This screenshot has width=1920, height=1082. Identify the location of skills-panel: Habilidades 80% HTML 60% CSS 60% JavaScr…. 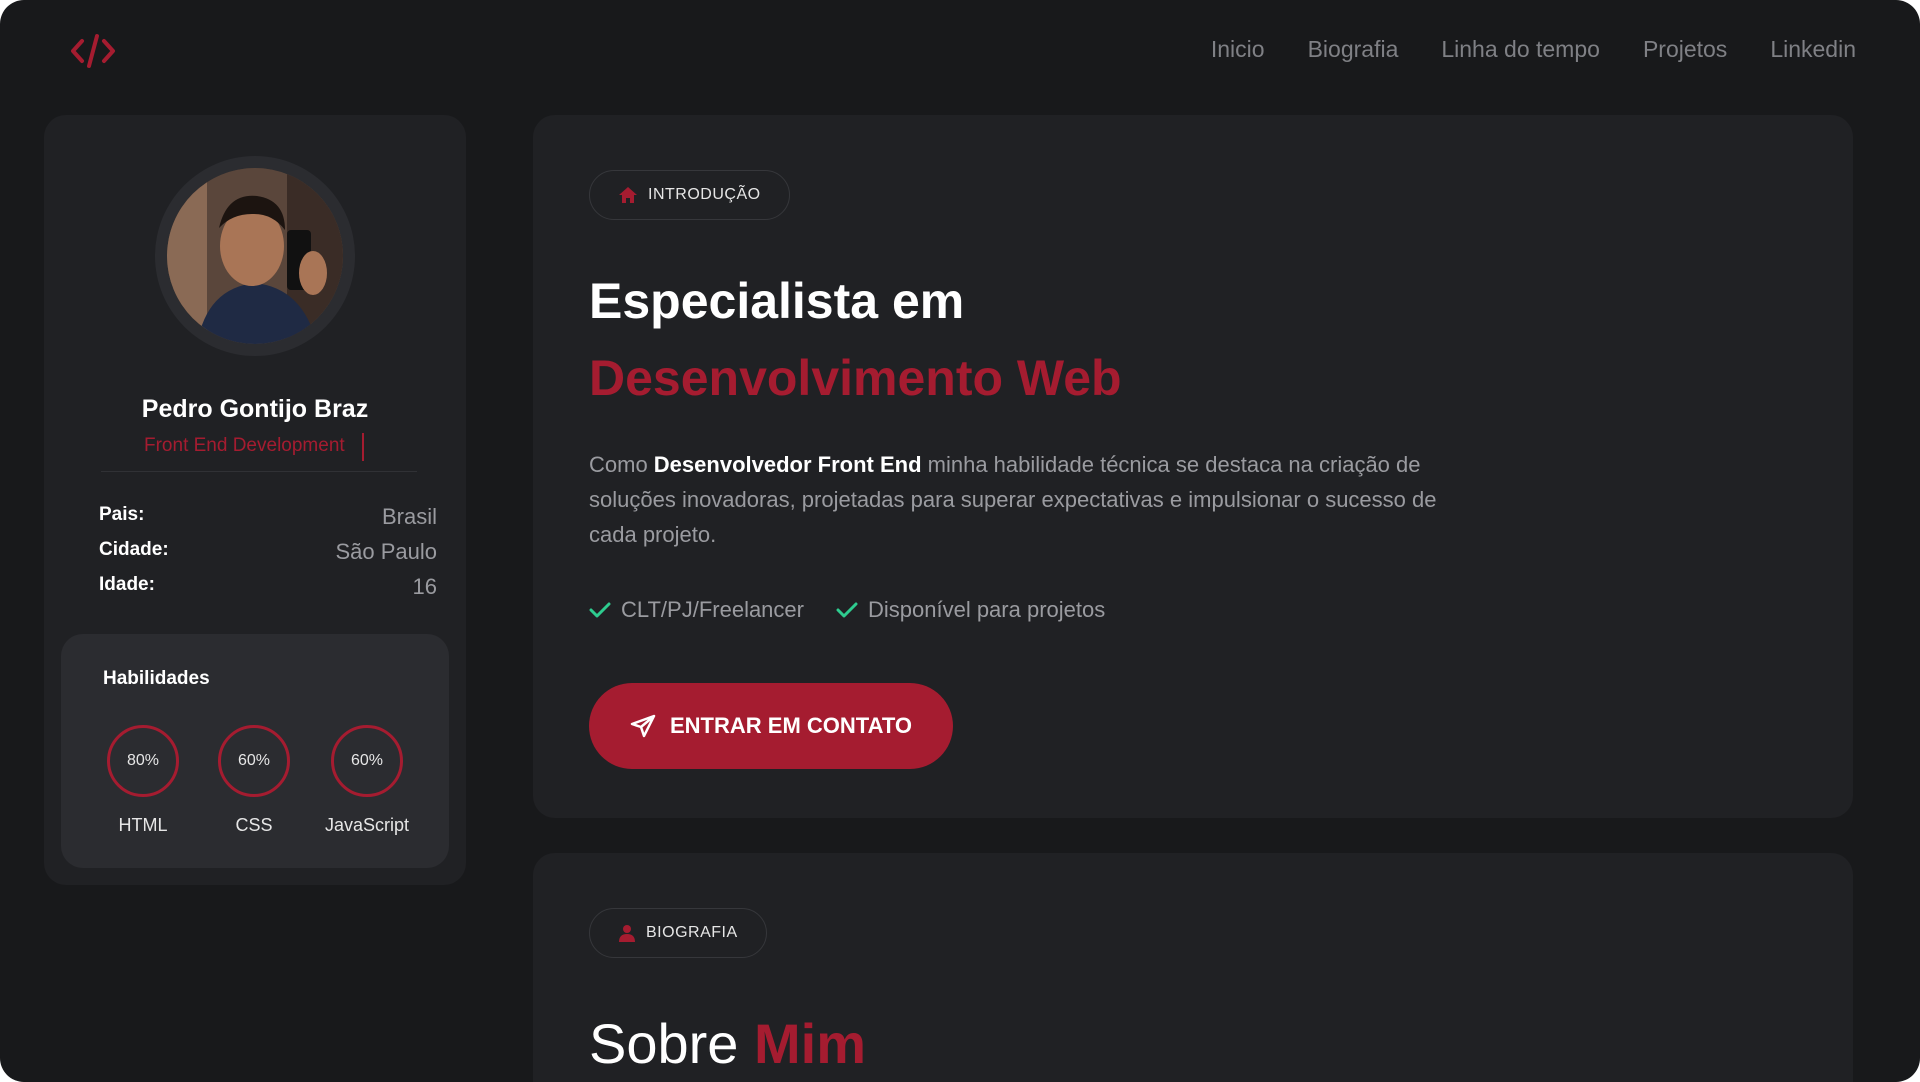
(255, 751).